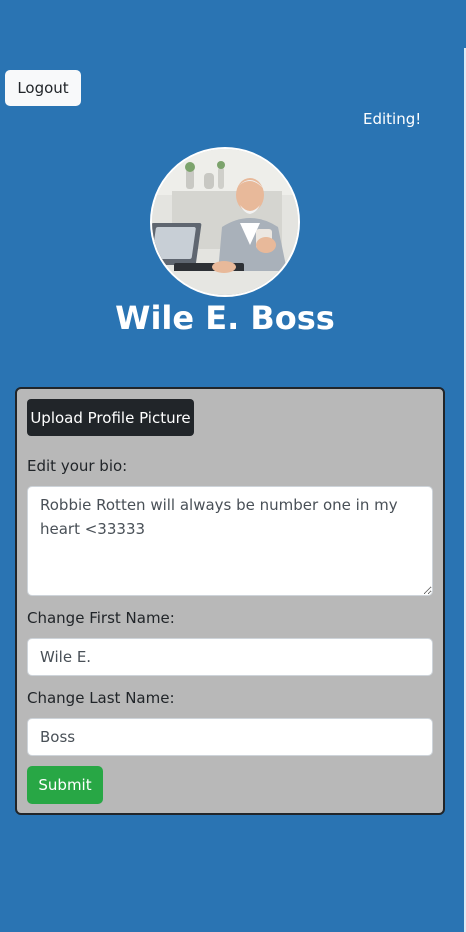  What do you see at coordinates (230, 737) in the screenshot?
I see `last-name-input` at bounding box center [230, 737].